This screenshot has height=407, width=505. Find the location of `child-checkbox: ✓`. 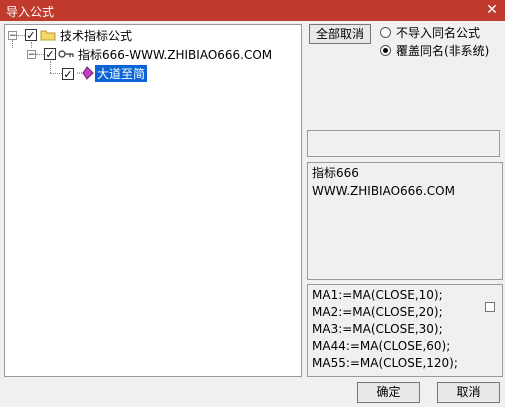

child-checkbox: ✓ is located at coordinates (50, 54).